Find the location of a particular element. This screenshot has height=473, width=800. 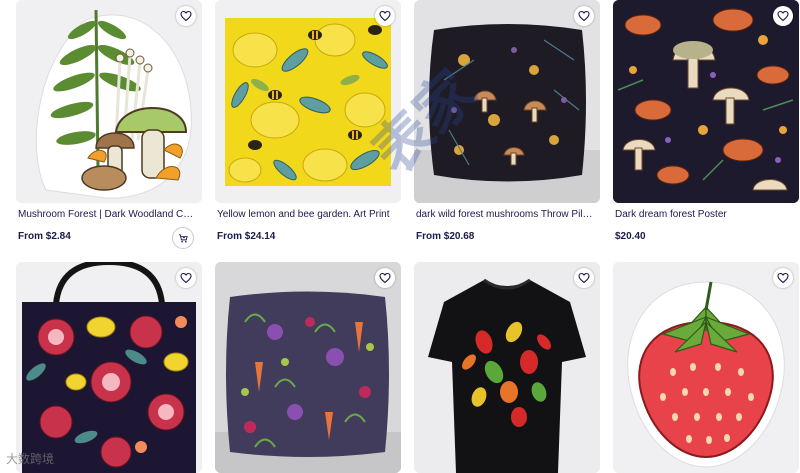

product-title: Dark dream forest Poster is located at coordinates (704, 214).